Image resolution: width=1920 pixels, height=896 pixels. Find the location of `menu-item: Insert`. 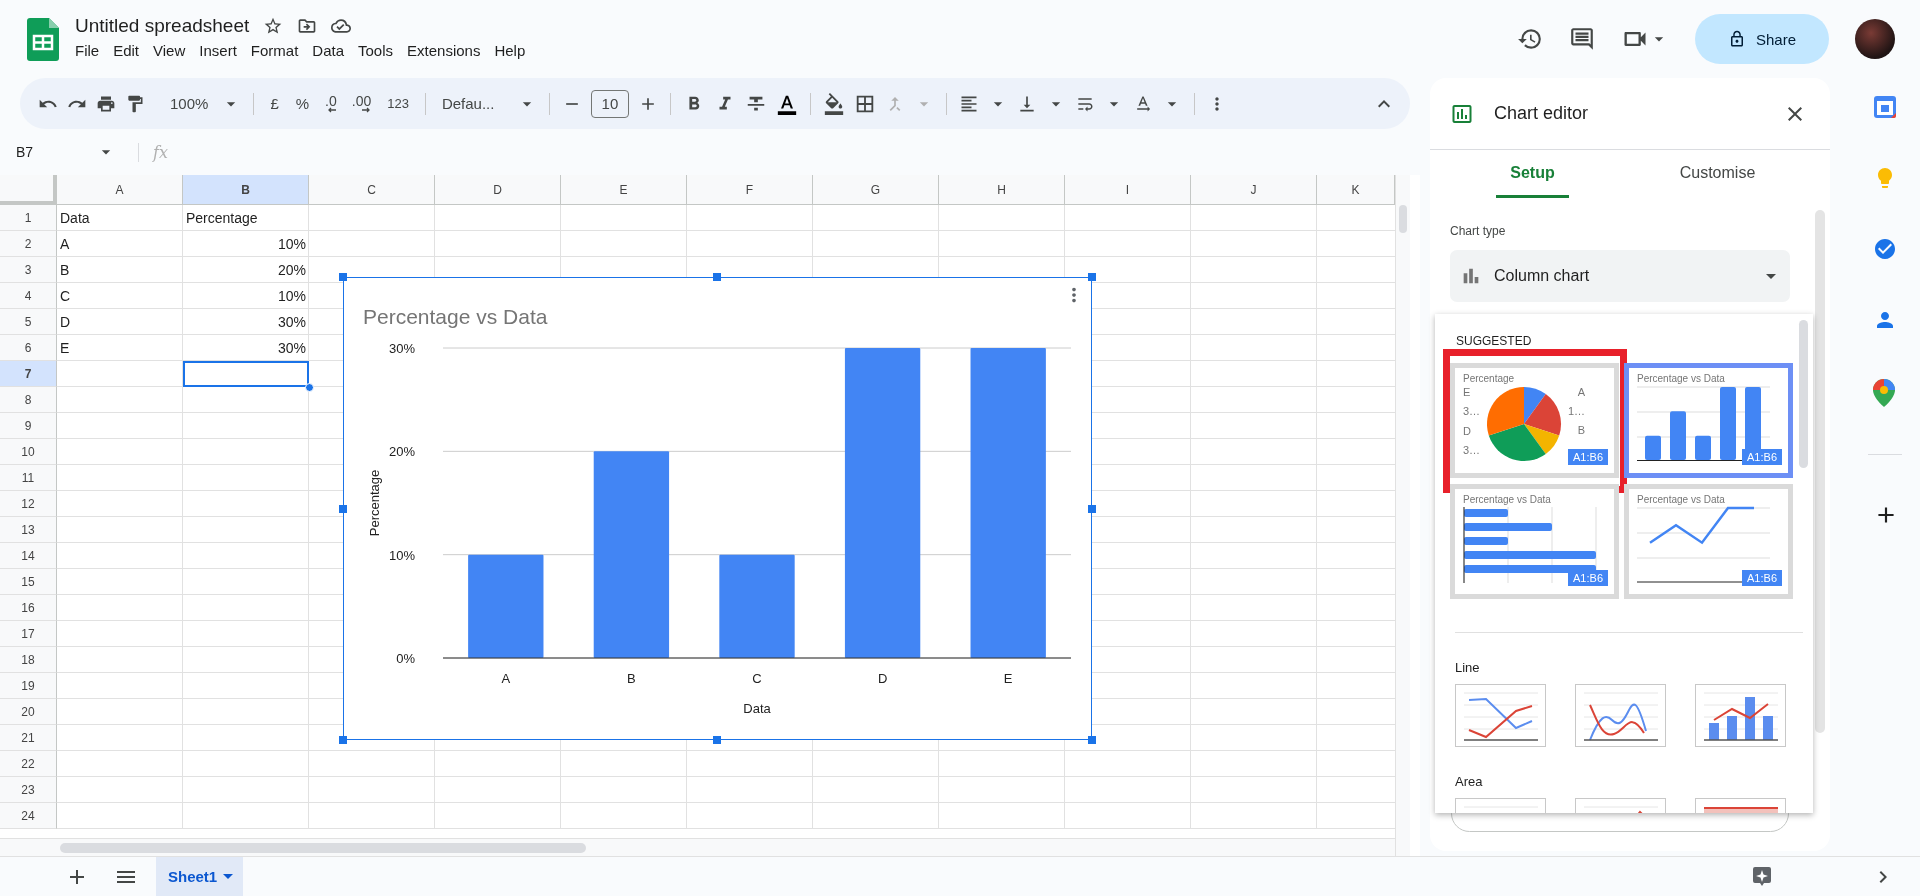

menu-item: Insert is located at coordinates (218, 50).